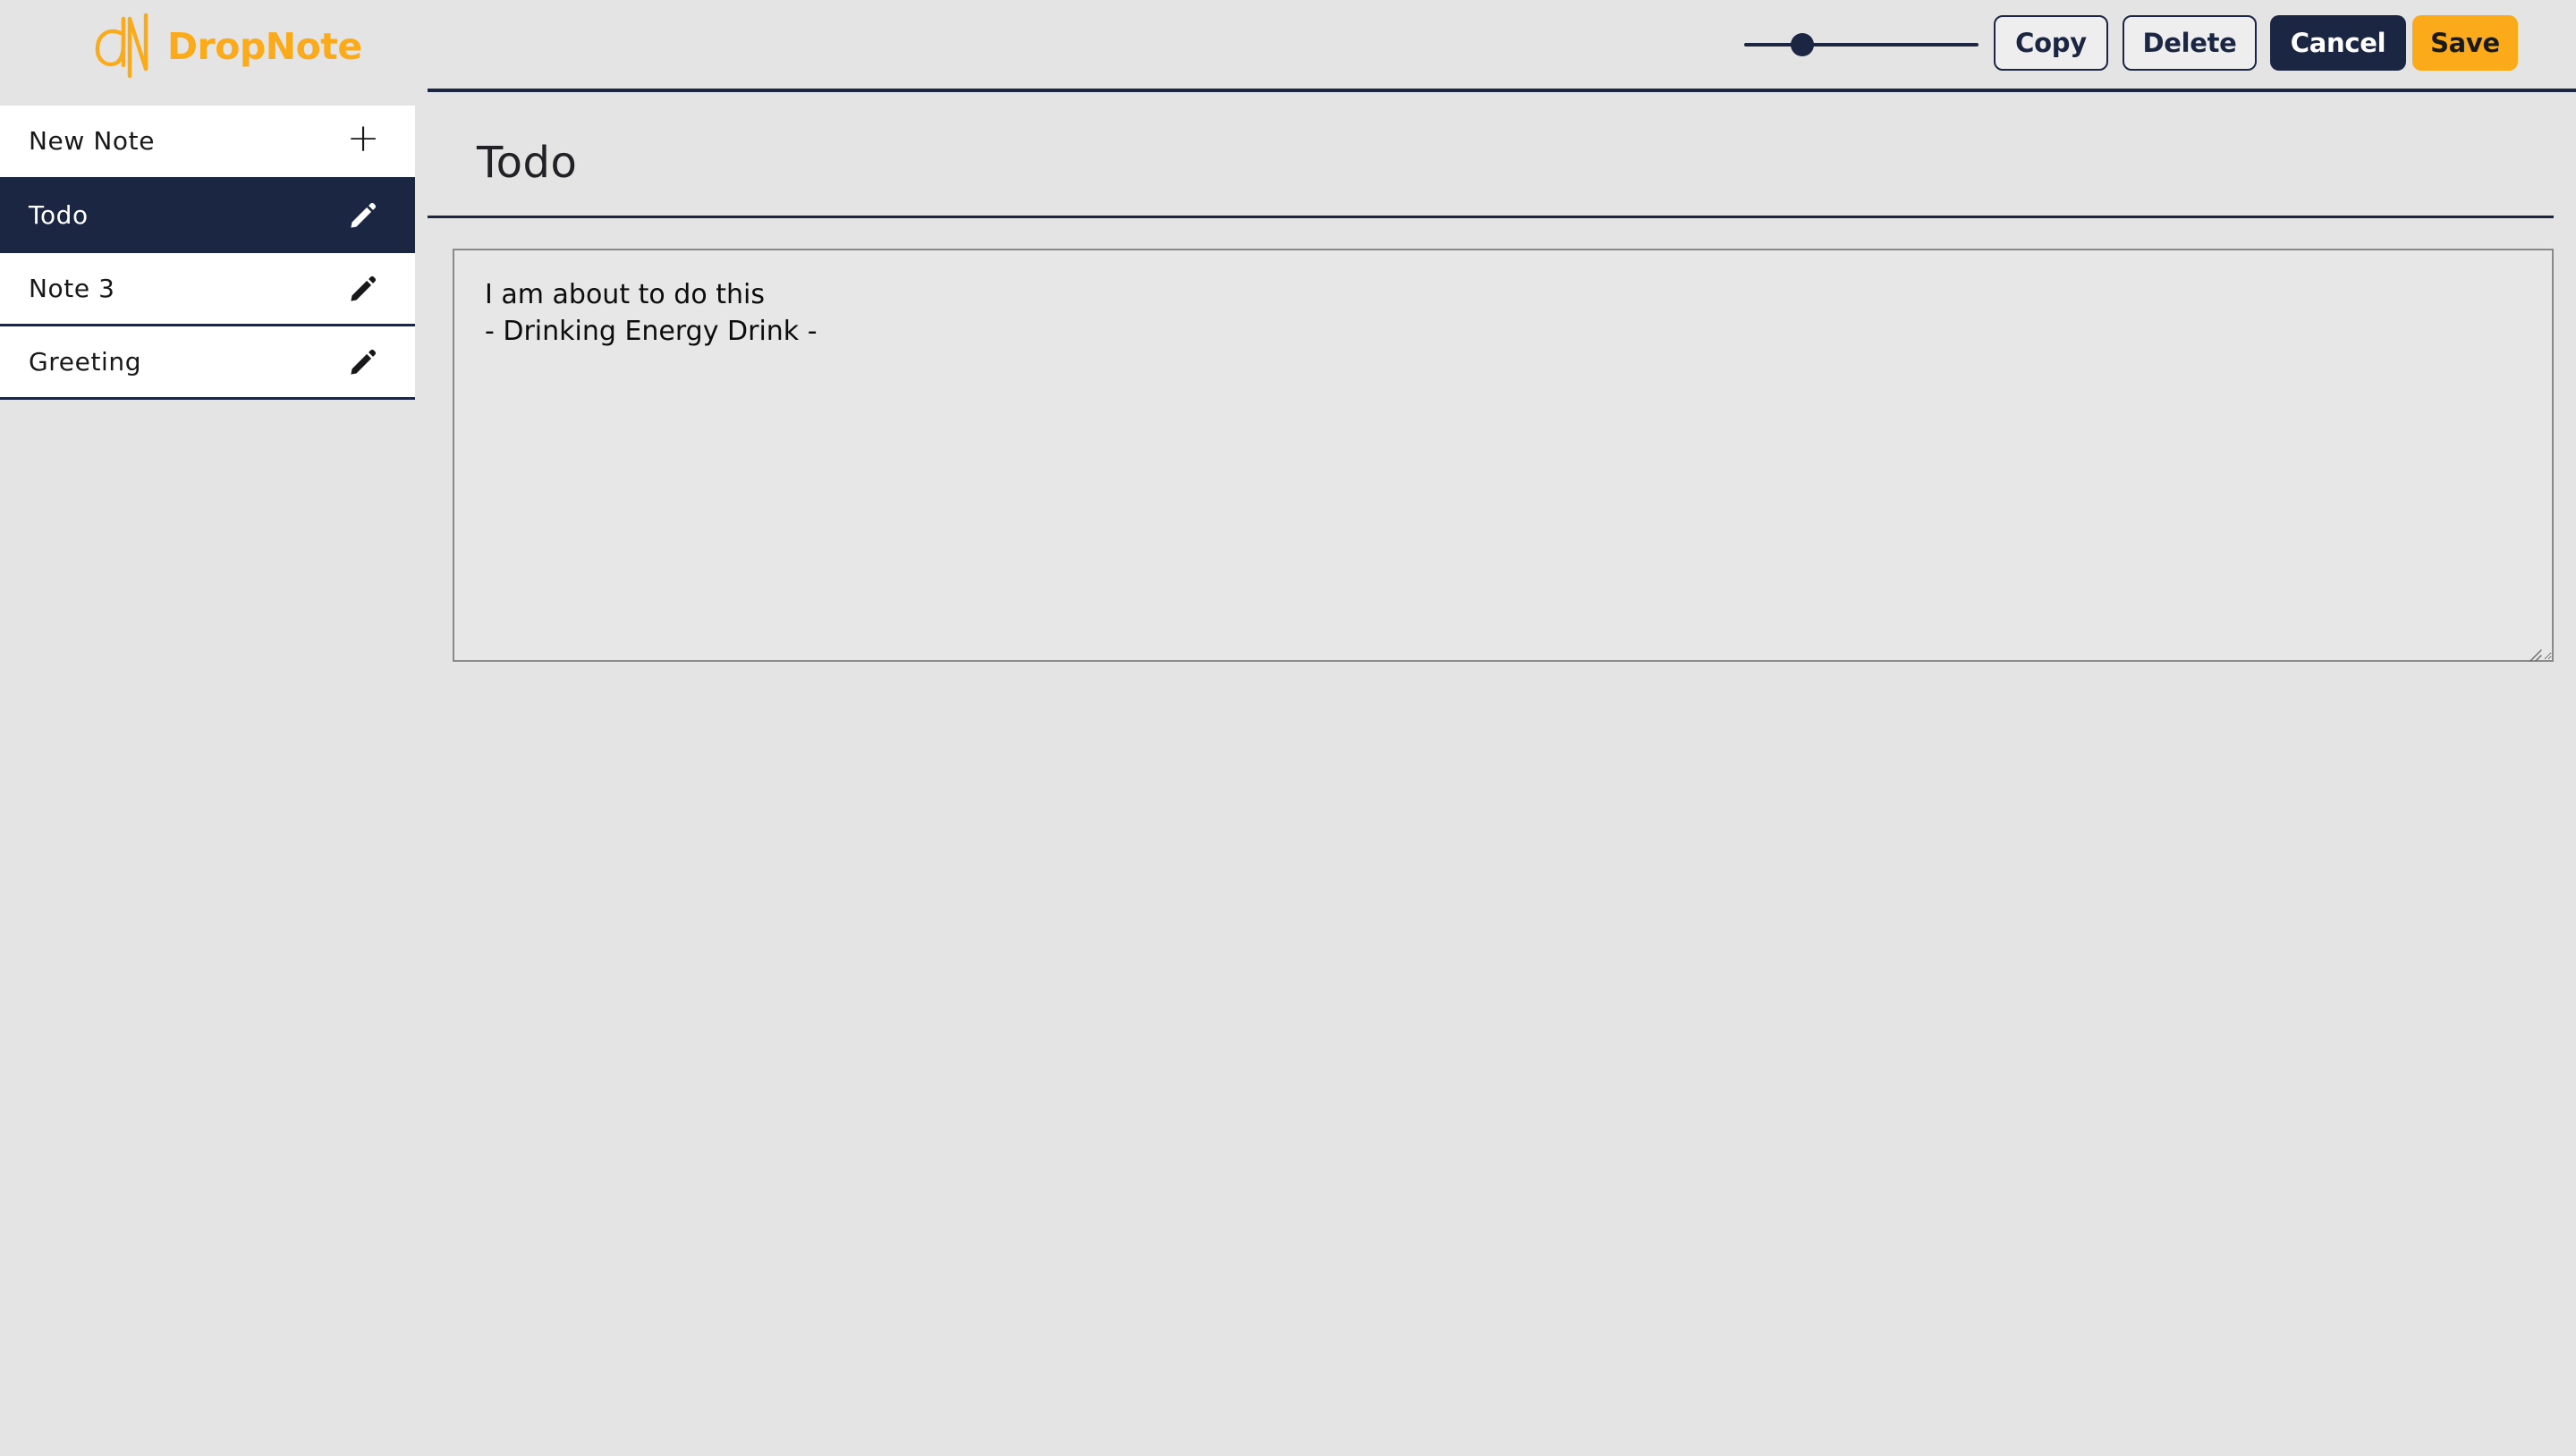 The width and height of the screenshot is (2576, 1456). Describe the element at coordinates (527, 163) in the screenshot. I see `page-title: Todo` at that location.